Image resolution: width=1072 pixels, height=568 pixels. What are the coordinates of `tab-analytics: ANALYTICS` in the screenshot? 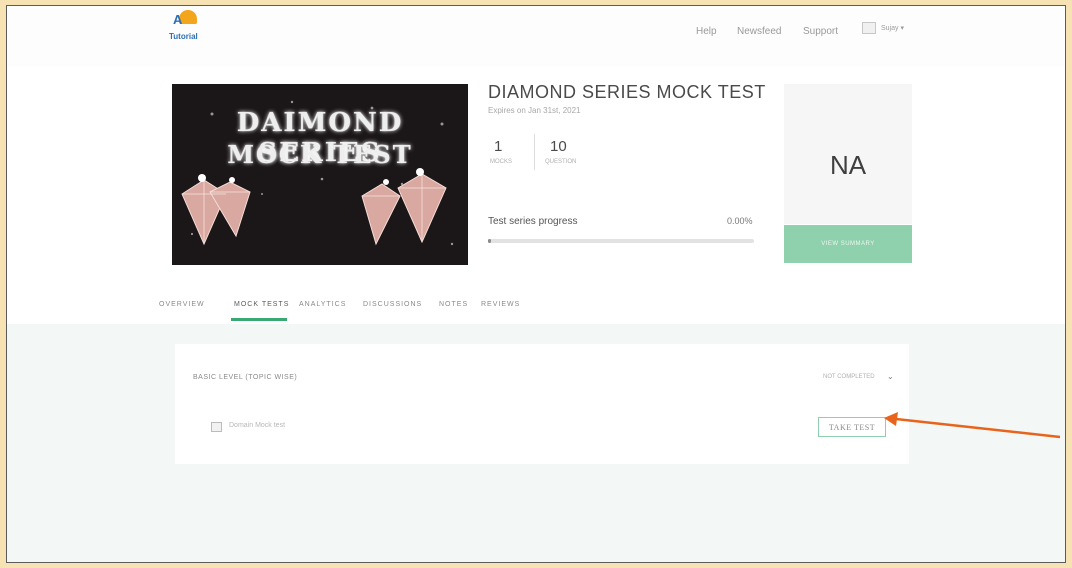 It's located at (322, 304).